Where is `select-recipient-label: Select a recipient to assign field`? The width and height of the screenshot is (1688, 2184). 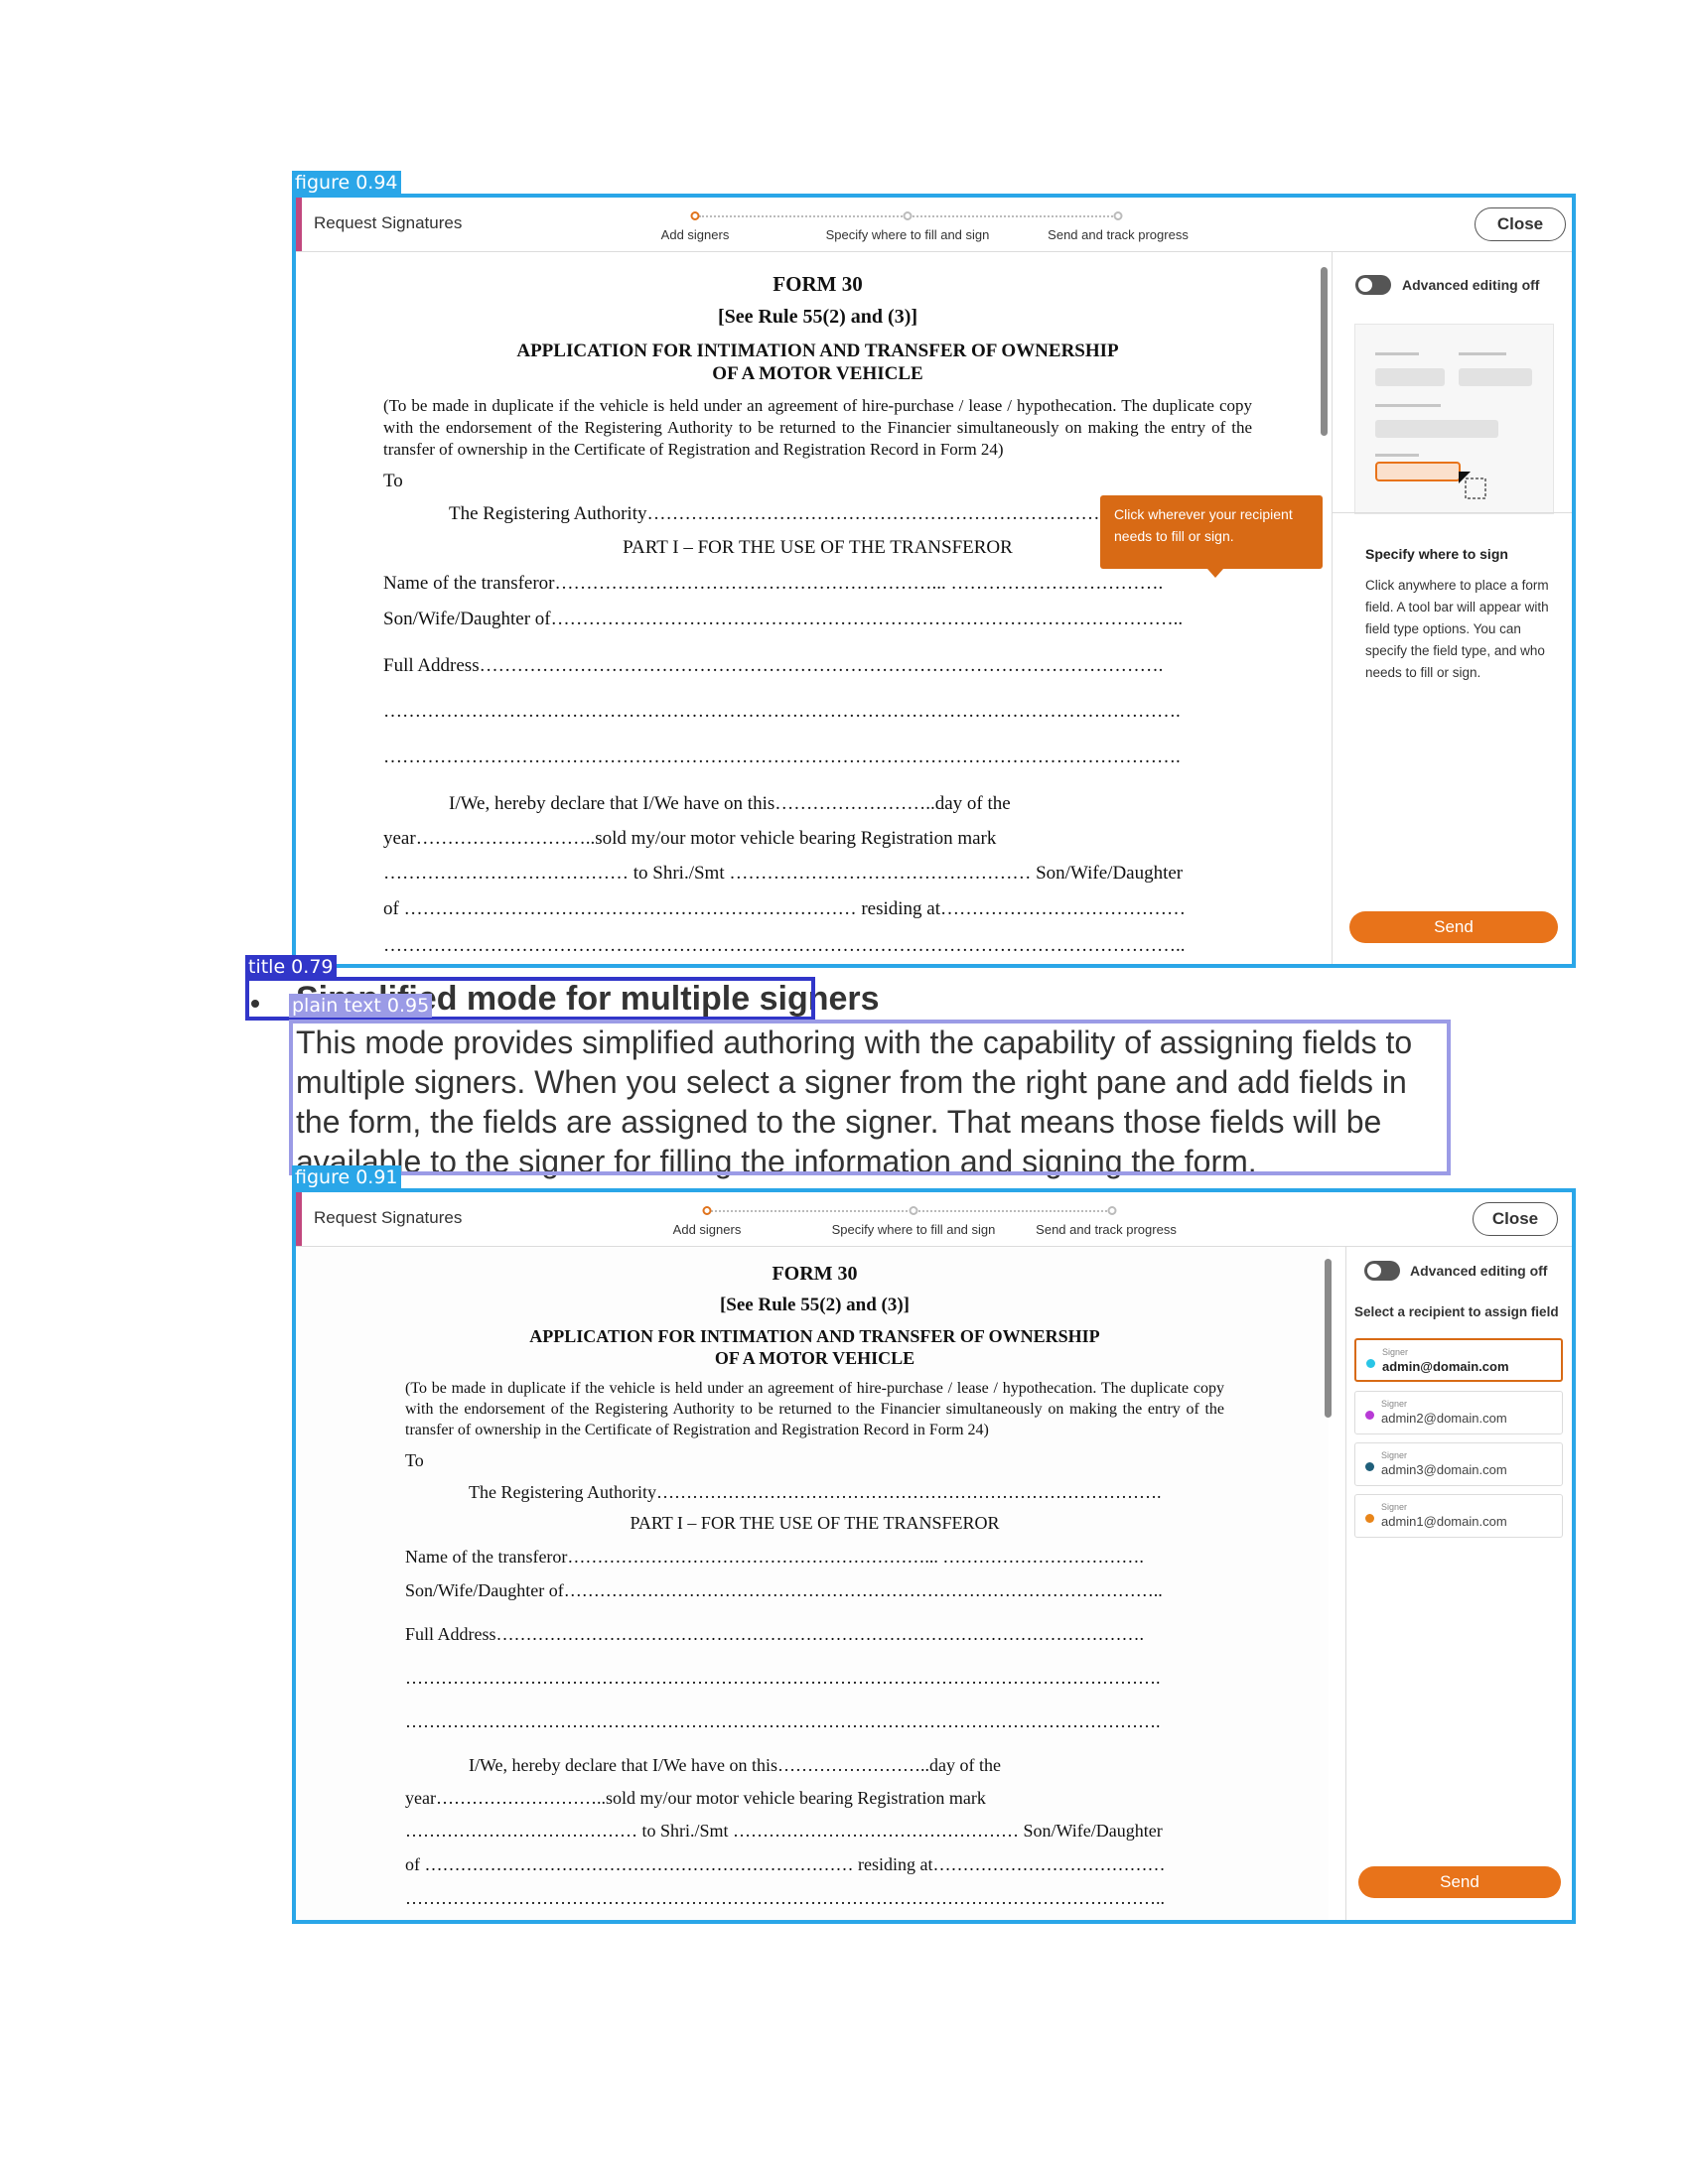
select-recipient-label: Select a recipient to assign field is located at coordinates (1456, 1311).